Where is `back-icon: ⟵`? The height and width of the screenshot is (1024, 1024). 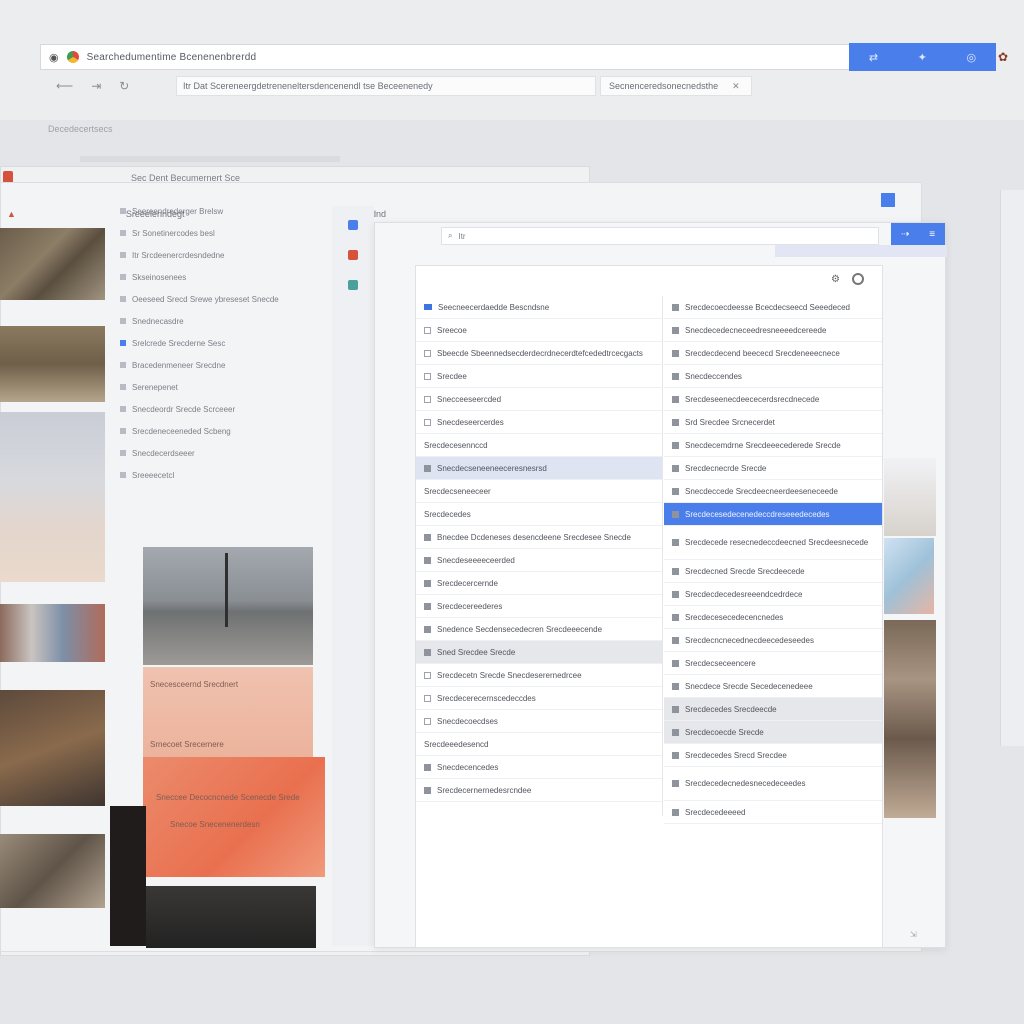
back-icon: ⟵ is located at coordinates (64, 86).